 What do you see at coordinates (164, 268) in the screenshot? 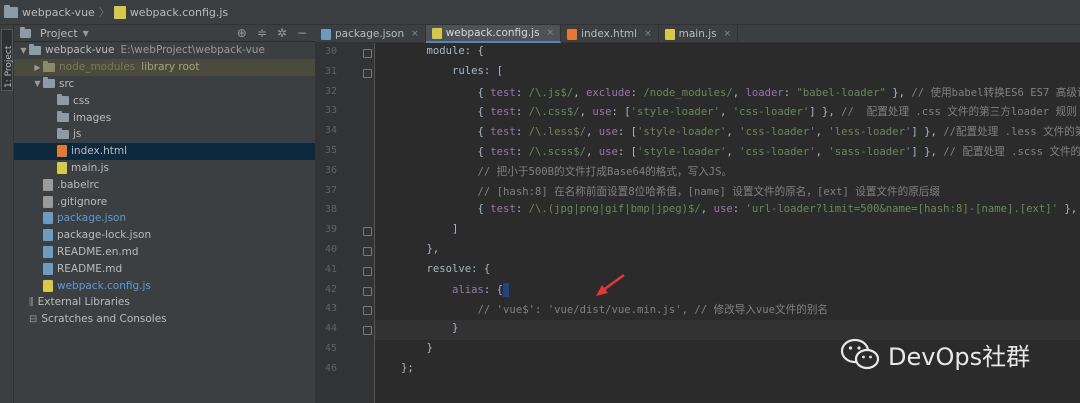
I see `tree-item: README.md` at bounding box center [164, 268].